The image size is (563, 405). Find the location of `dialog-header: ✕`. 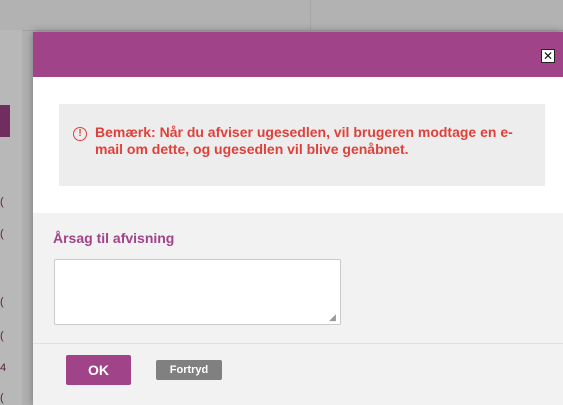

dialog-header: ✕ is located at coordinates (298, 54).